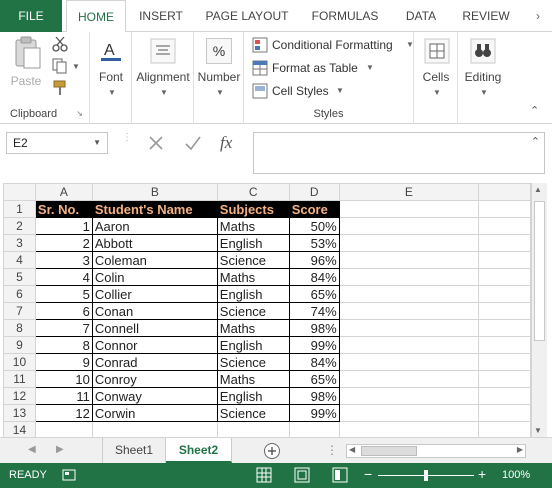 This screenshot has height=488, width=552. I want to click on scroll-right-icon: ▶, so click(520, 449).